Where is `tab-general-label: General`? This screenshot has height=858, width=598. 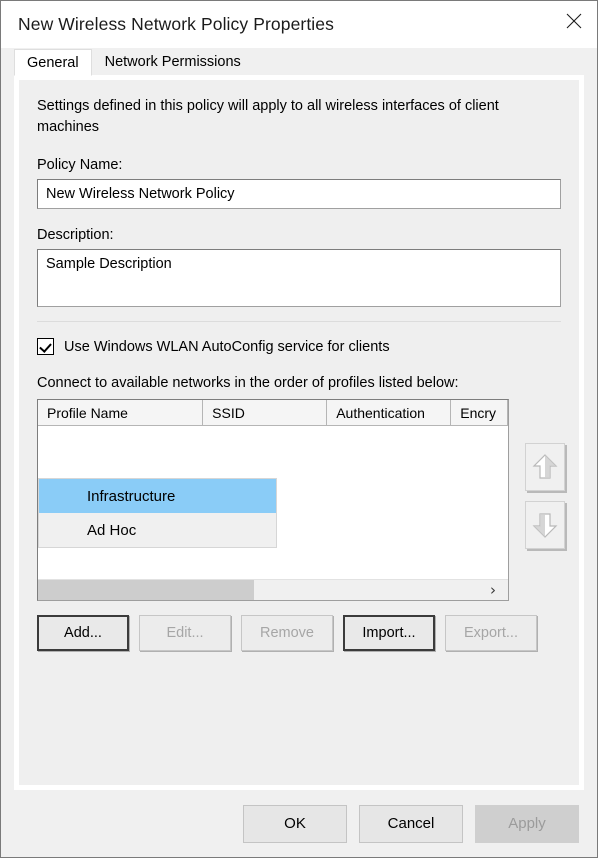
tab-general-label: General is located at coordinates (53, 62).